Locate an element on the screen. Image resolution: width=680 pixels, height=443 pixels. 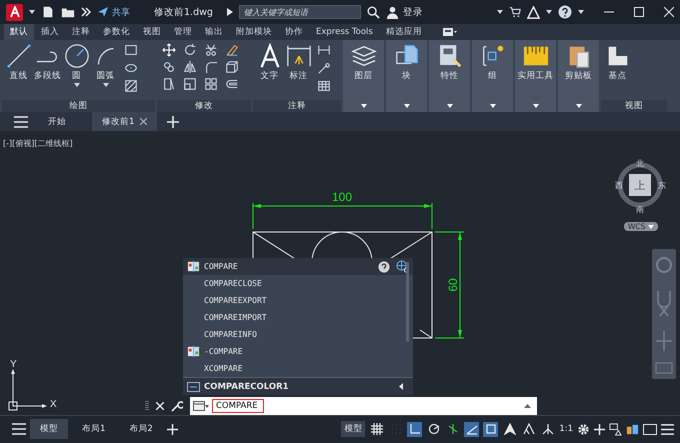
tracking-toggle is located at coordinates (472, 429).